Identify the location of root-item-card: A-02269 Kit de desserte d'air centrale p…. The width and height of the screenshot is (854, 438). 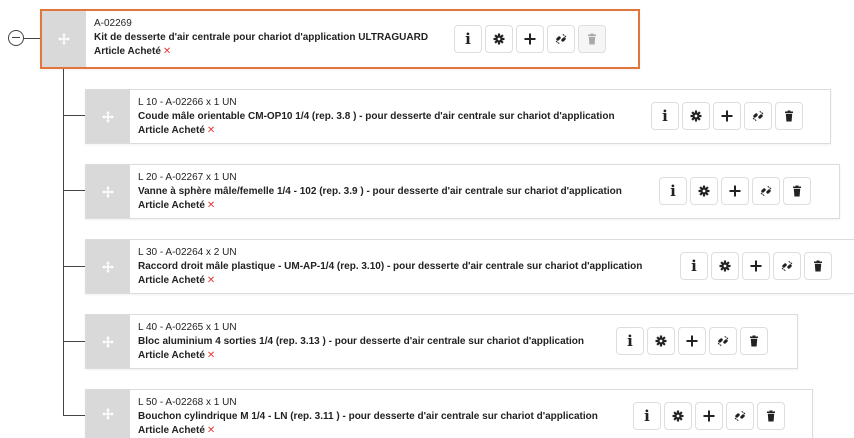
(340, 39).